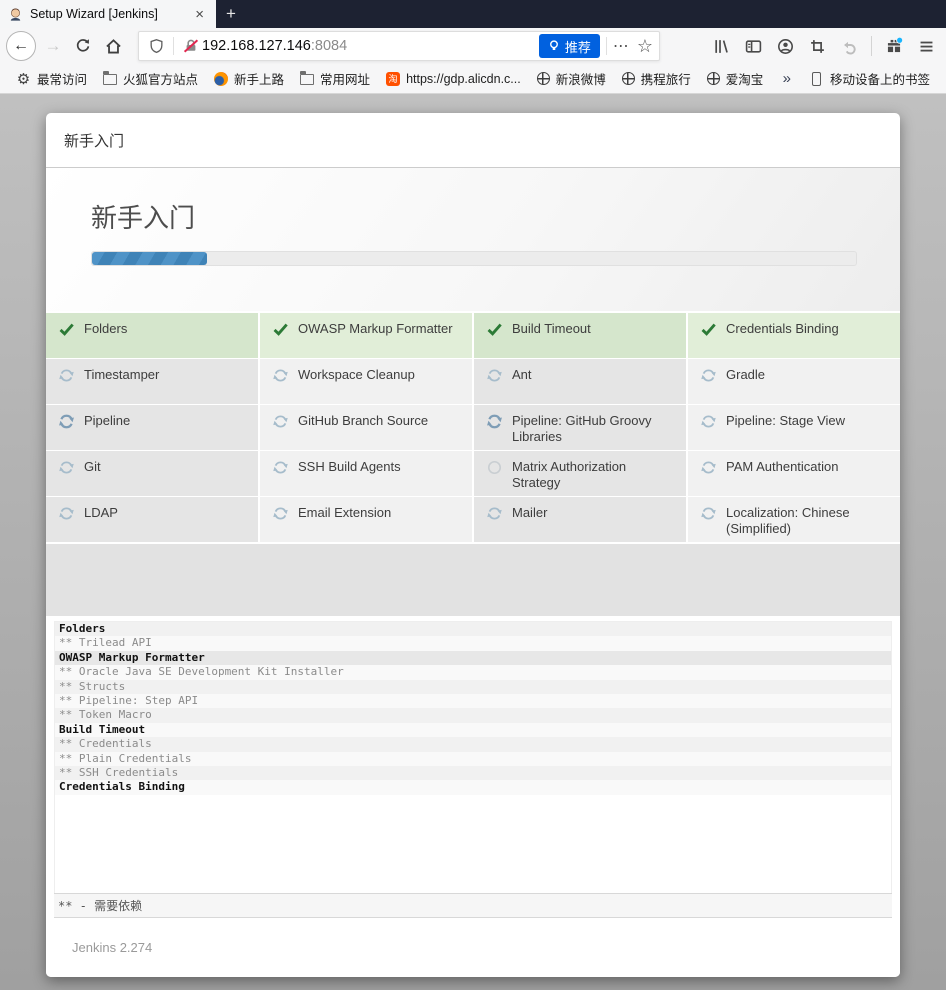 Image resolution: width=946 pixels, height=990 pixels. Describe the element at coordinates (753, 46) in the screenshot. I see `sidebar-icon` at that location.